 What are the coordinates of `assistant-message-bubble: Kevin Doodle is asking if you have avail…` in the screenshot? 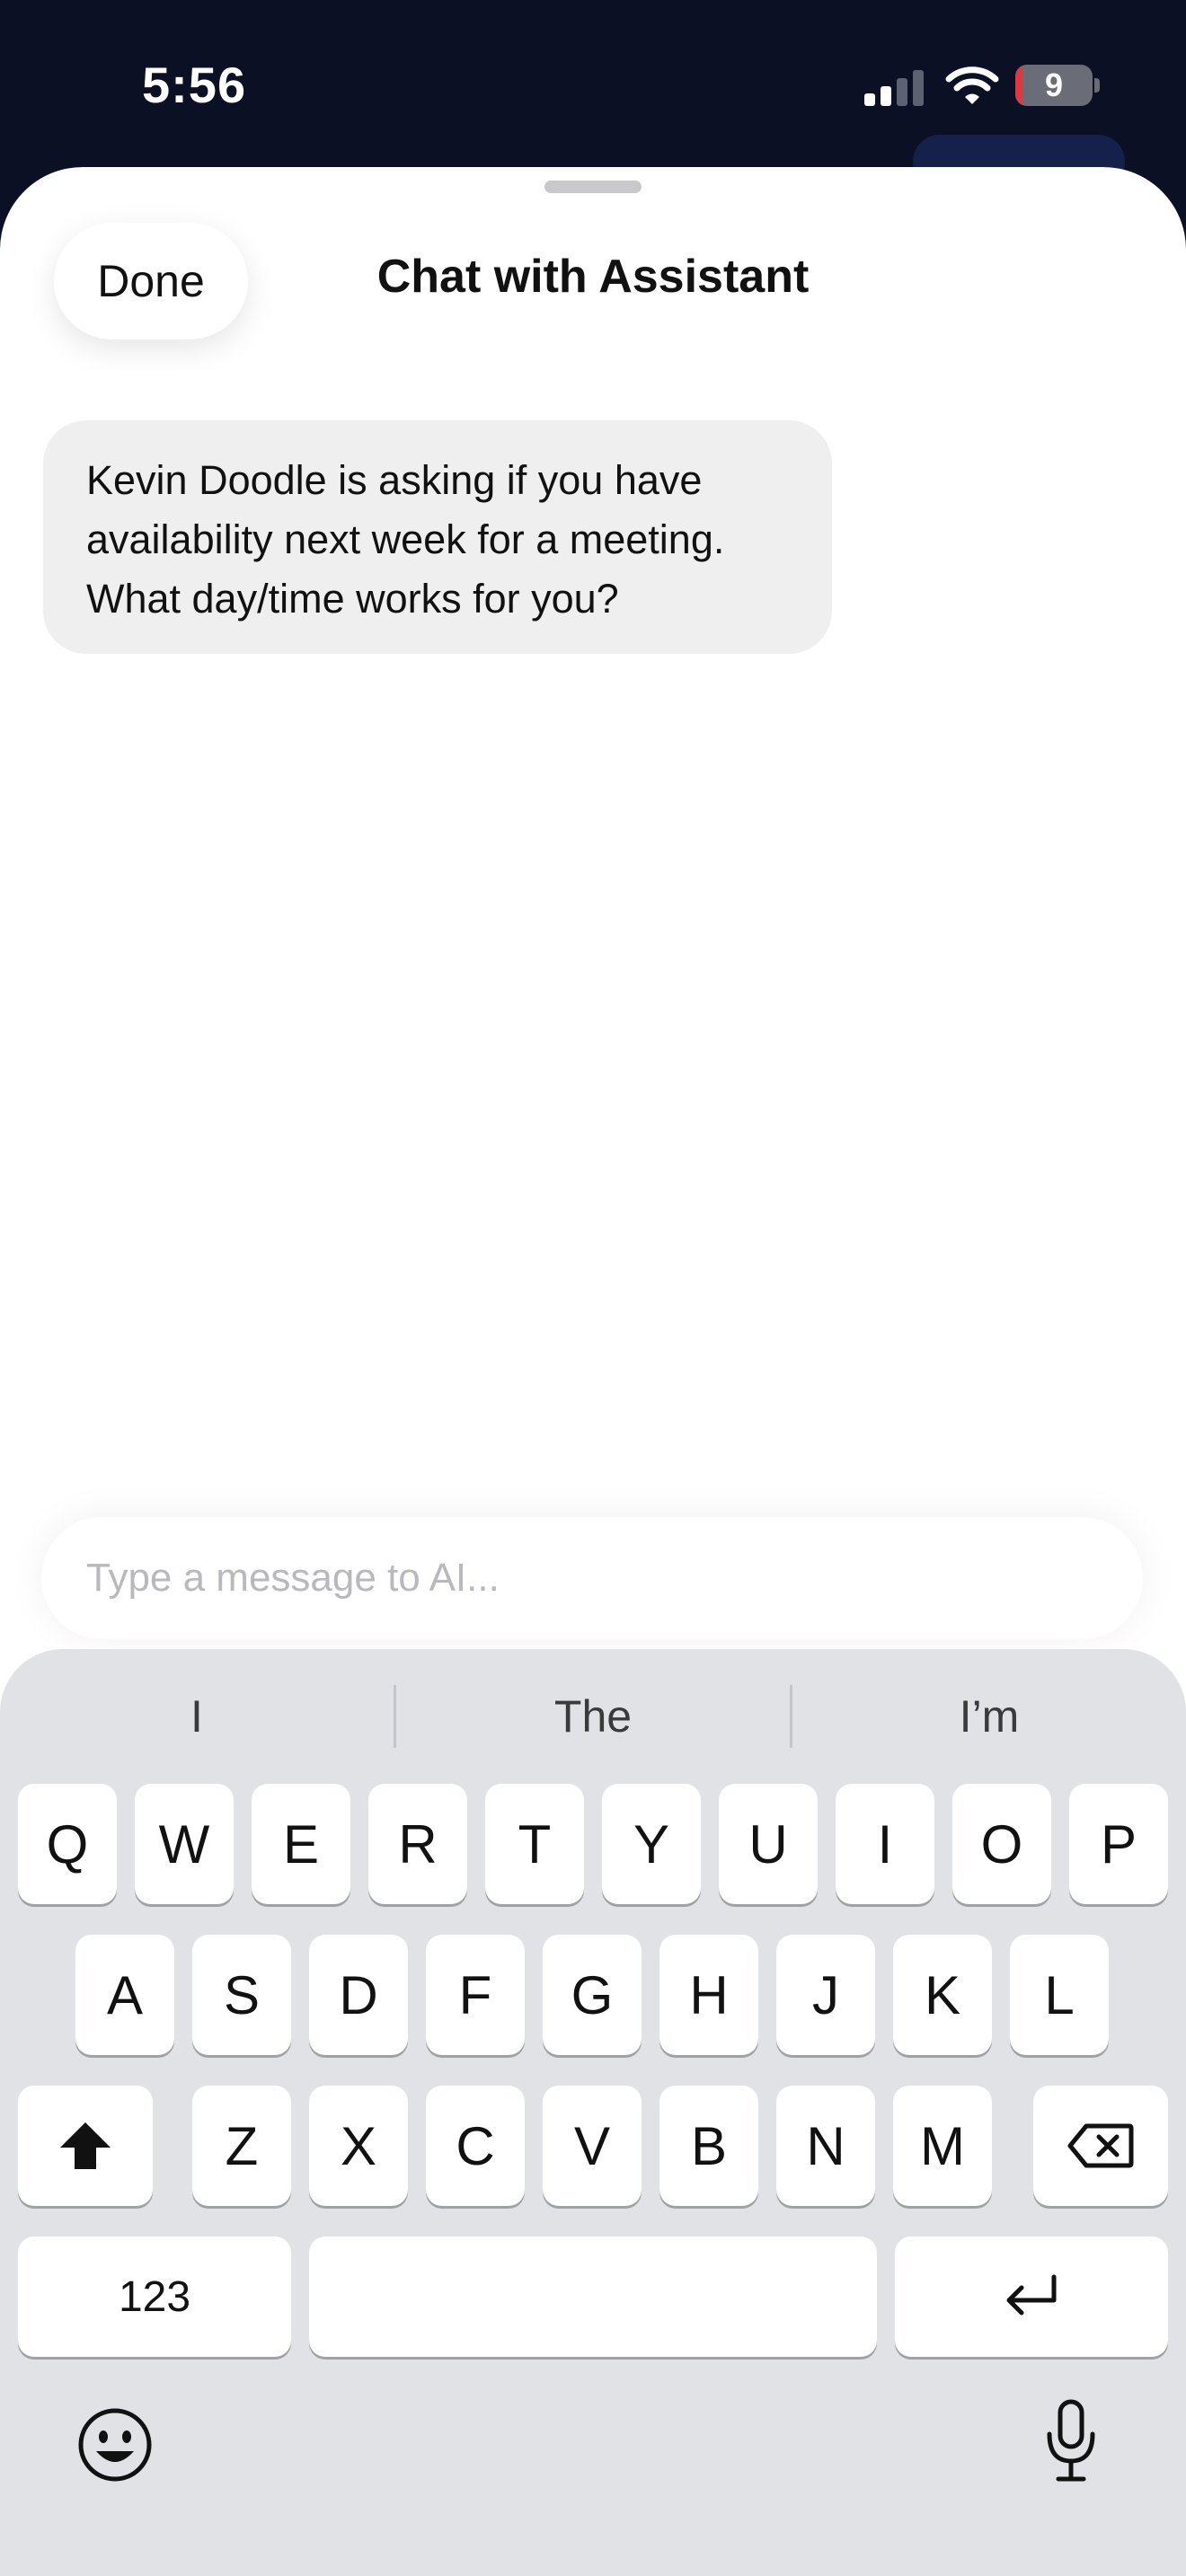 It's located at (437, 537).